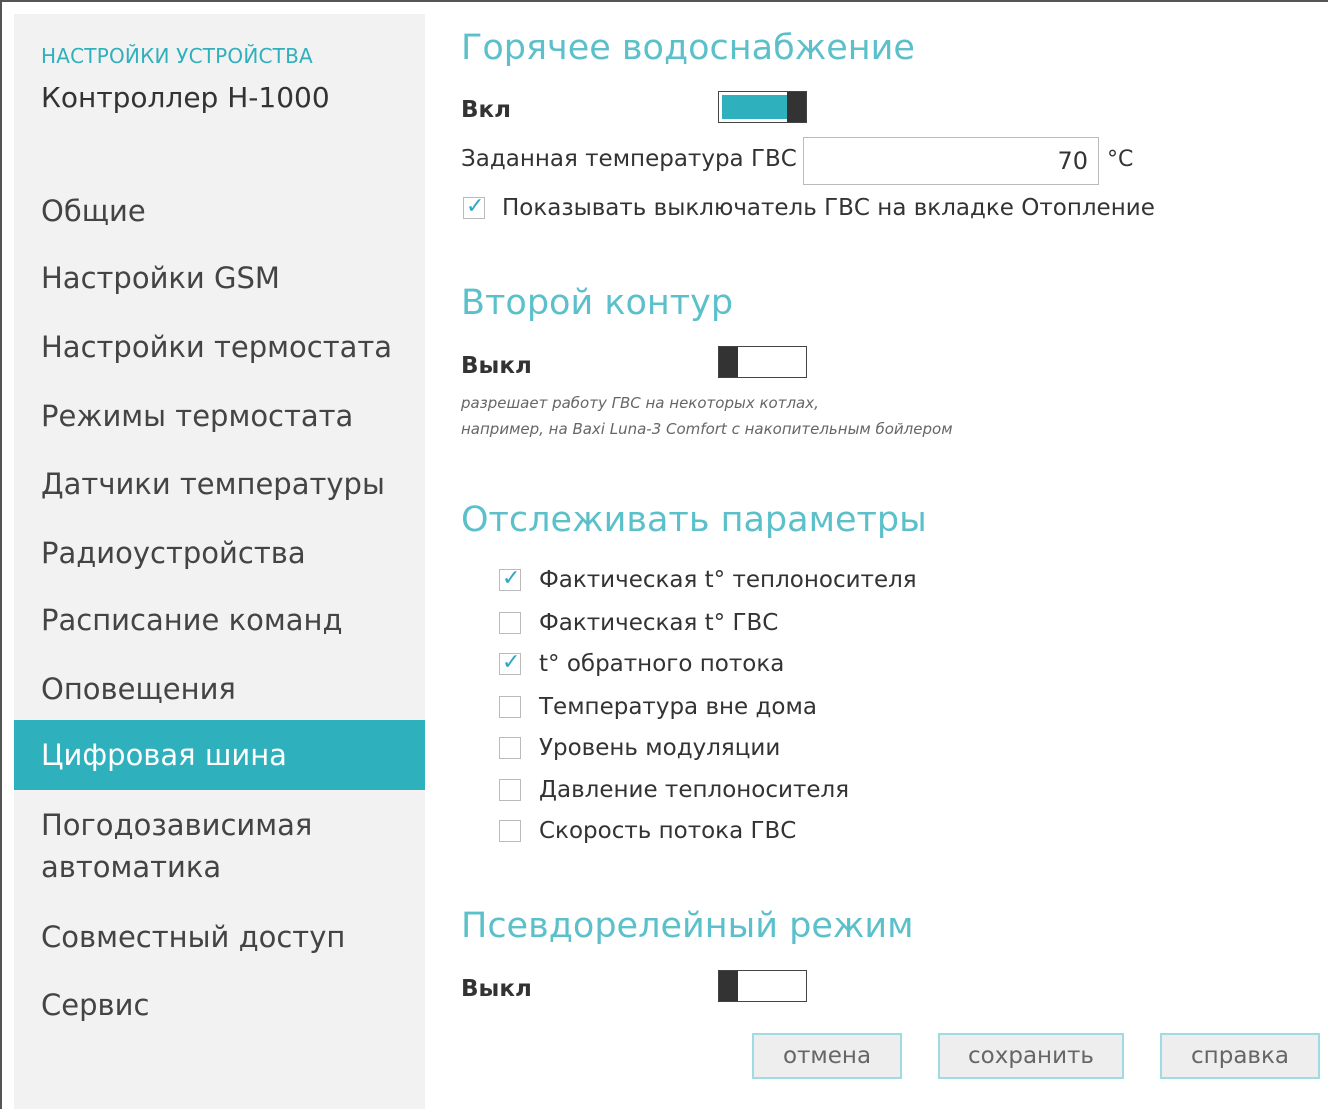 This screenshot has width=1328, height=1109. I want to click on sidebar-item-thermostat-modes: Режимы термостата, so click(219, 416).